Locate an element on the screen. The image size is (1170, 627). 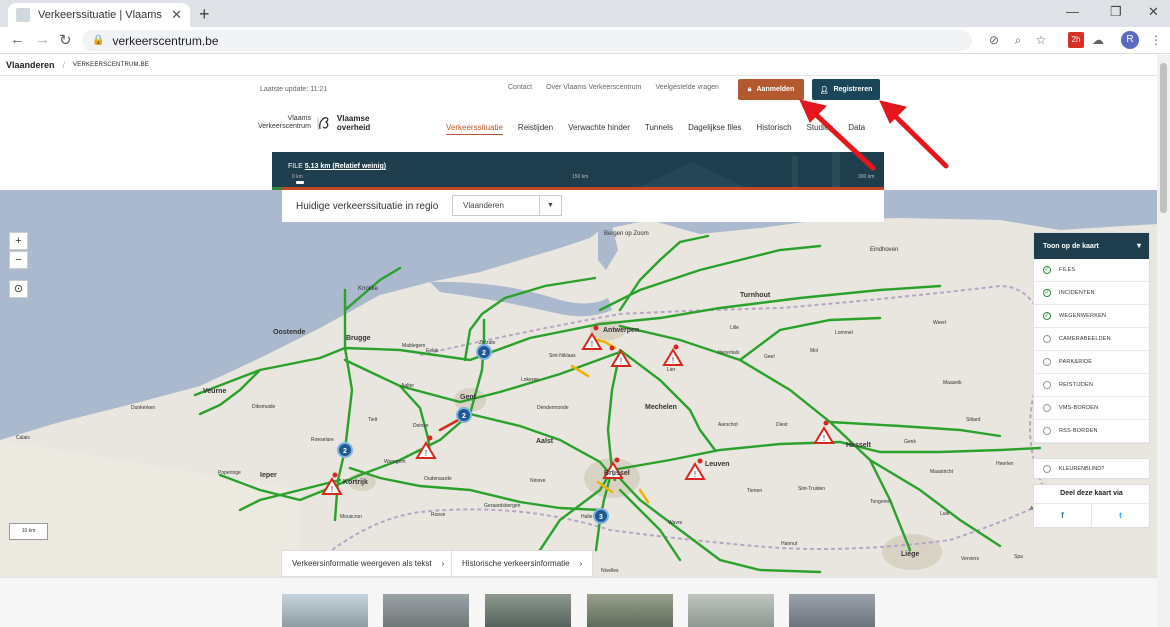
nav-dagelijkse-files: Dagelijkse files is located at coordinates (714, 129).